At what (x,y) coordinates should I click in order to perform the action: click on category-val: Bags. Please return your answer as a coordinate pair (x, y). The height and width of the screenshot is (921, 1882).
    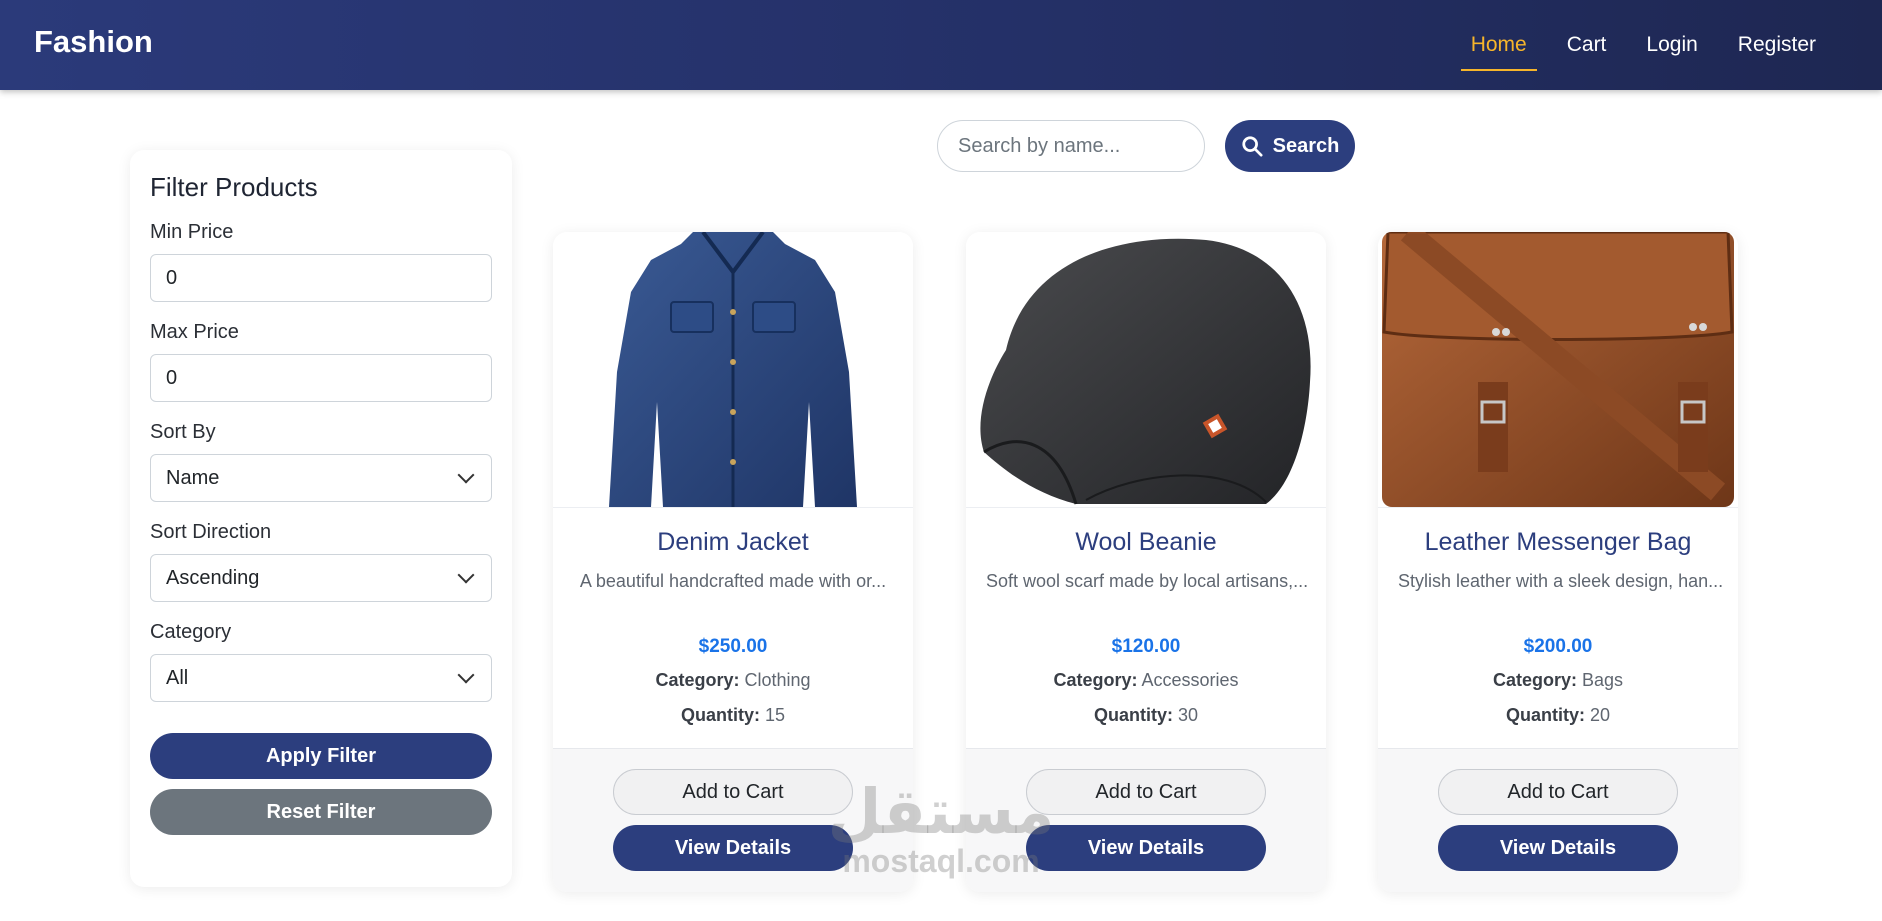
    Looking at the image, I should click on (1603, 680).